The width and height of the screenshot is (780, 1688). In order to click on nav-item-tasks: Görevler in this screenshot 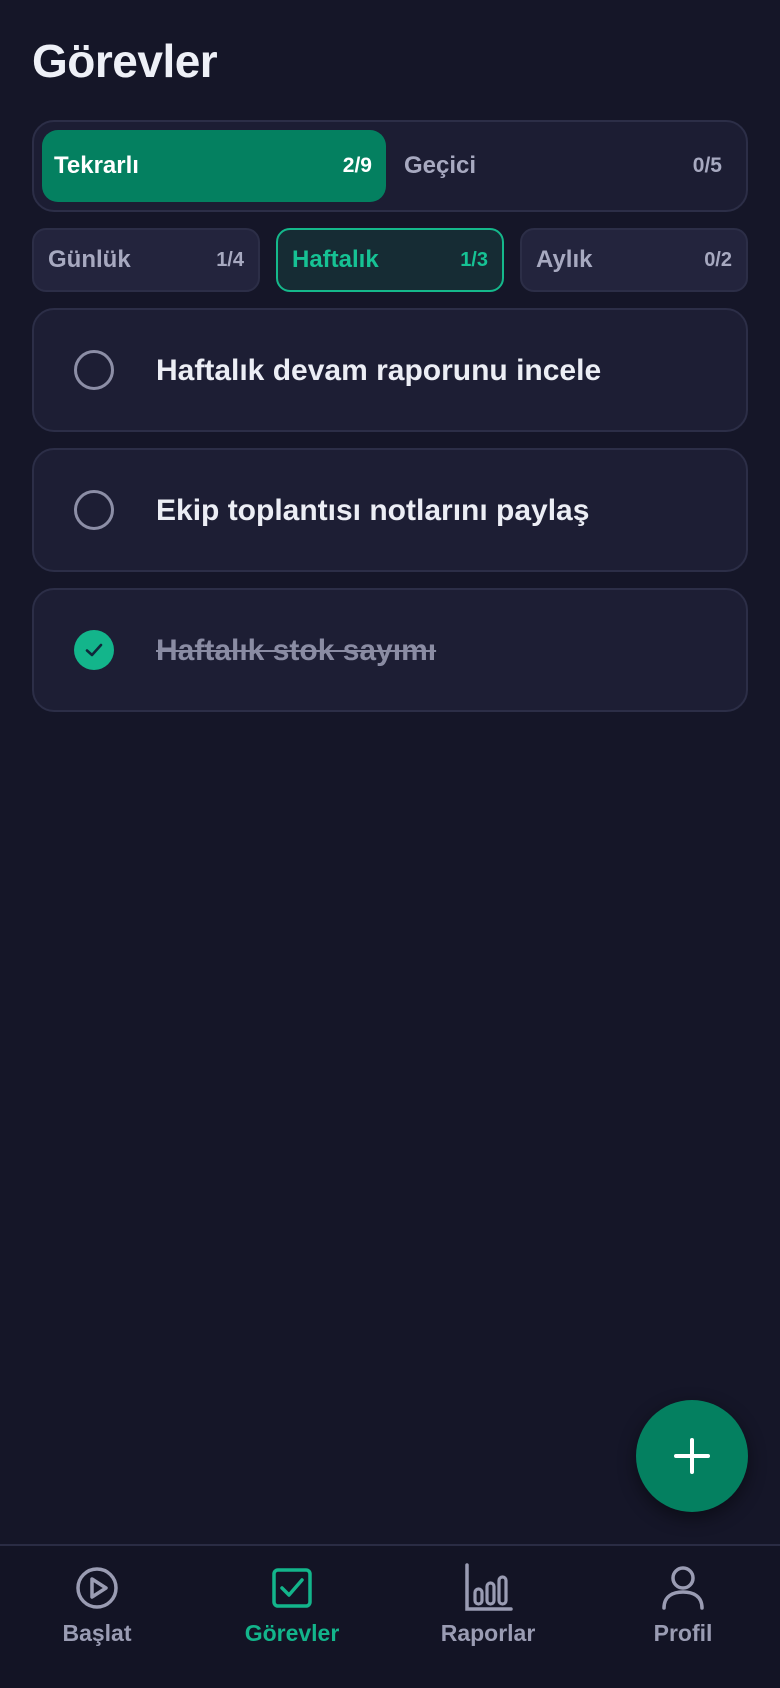, I will do `click(292, 1612)`.